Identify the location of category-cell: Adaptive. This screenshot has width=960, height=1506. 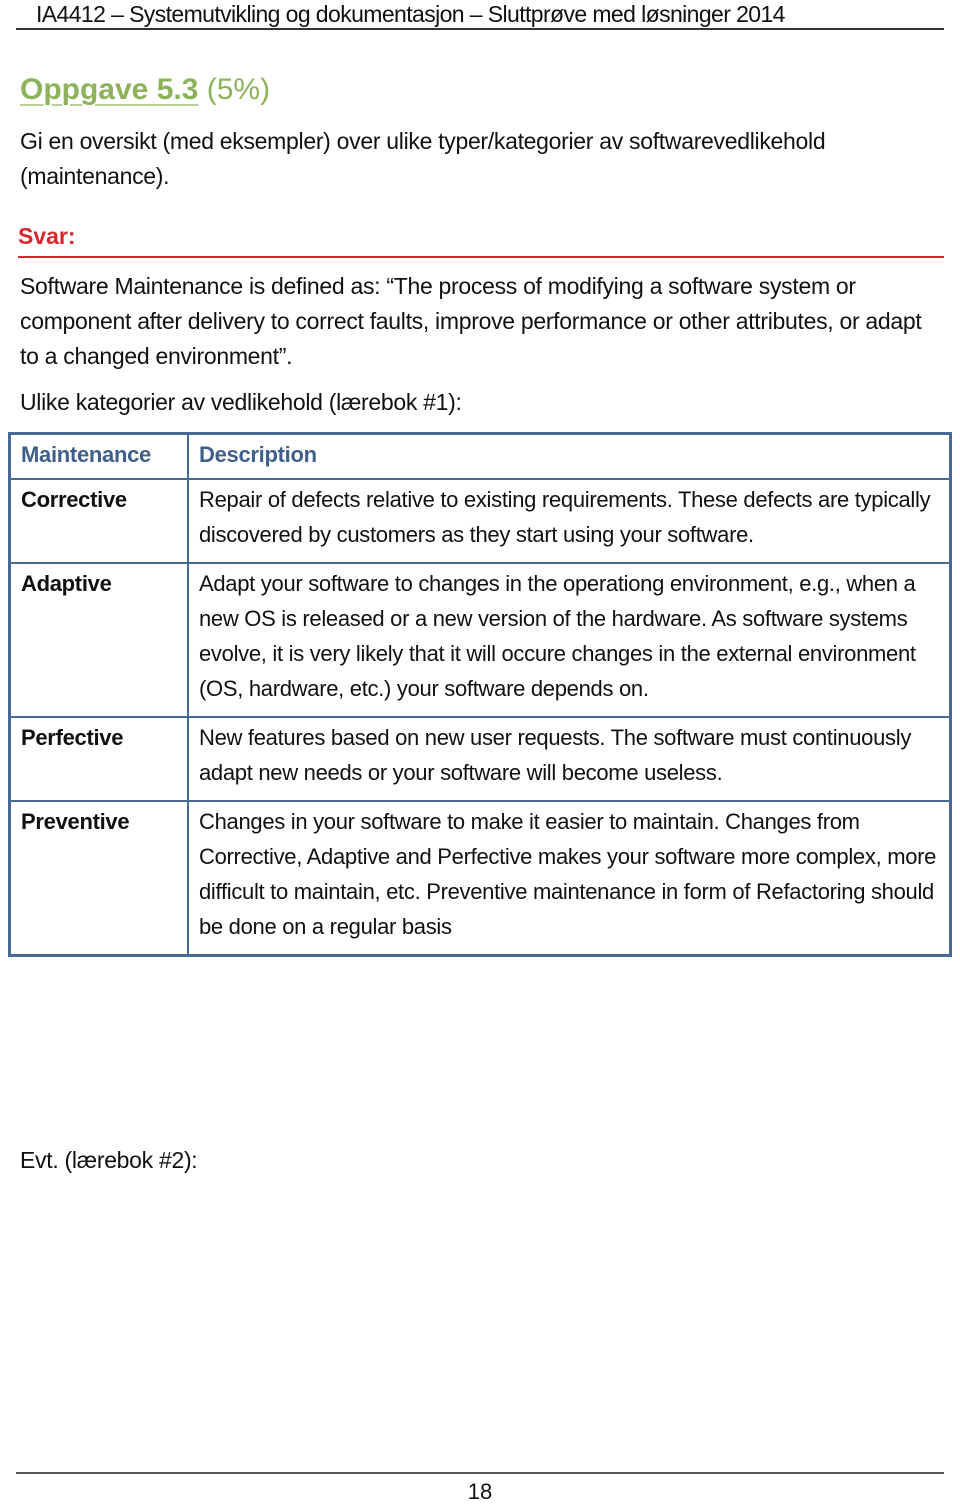
(98, 640).